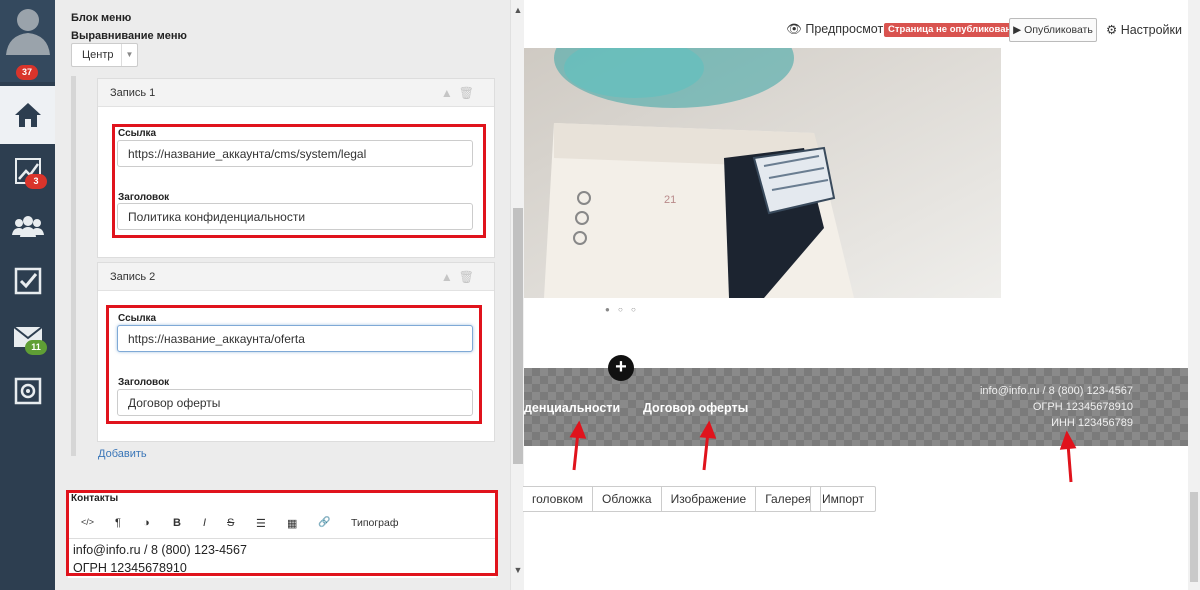 This screenshot has width=1200, height=590. What do you see at coordinates (558, 499) in the screenshot?
I see `tab-heading: головком` at bounding box center [558, 499].